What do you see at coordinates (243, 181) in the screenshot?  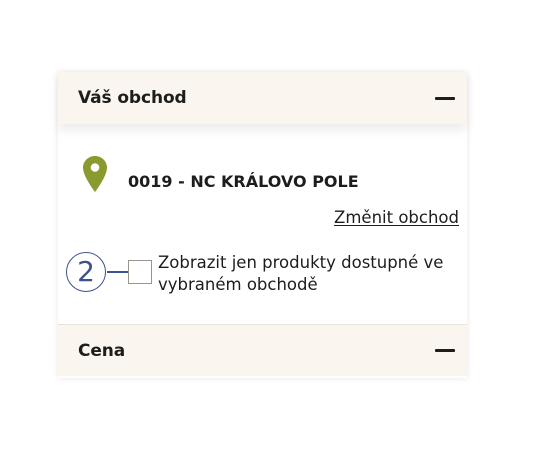 I see `store-name: 0019 - NC KRÁLOVO POLE` at bounding box center [243, 181].